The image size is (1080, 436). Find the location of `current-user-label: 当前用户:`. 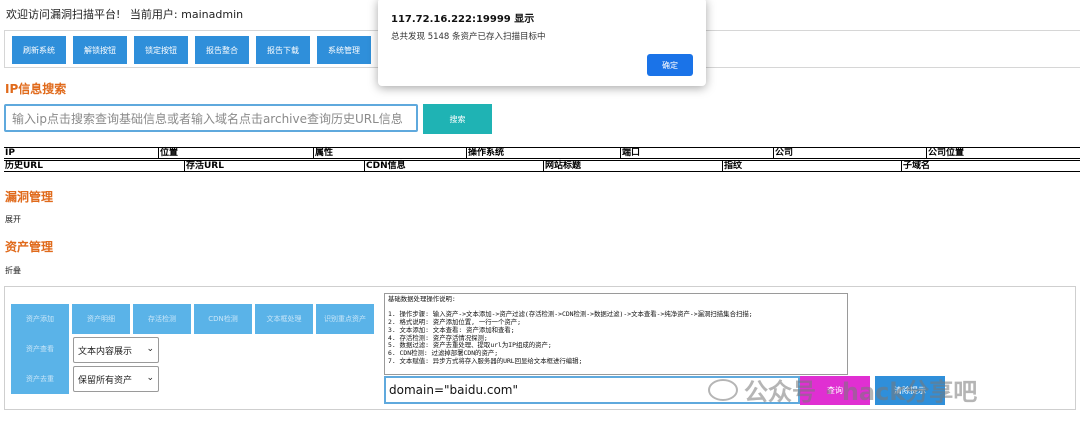

current-user-label: 当前用户: is located at coordinates (153, 14).